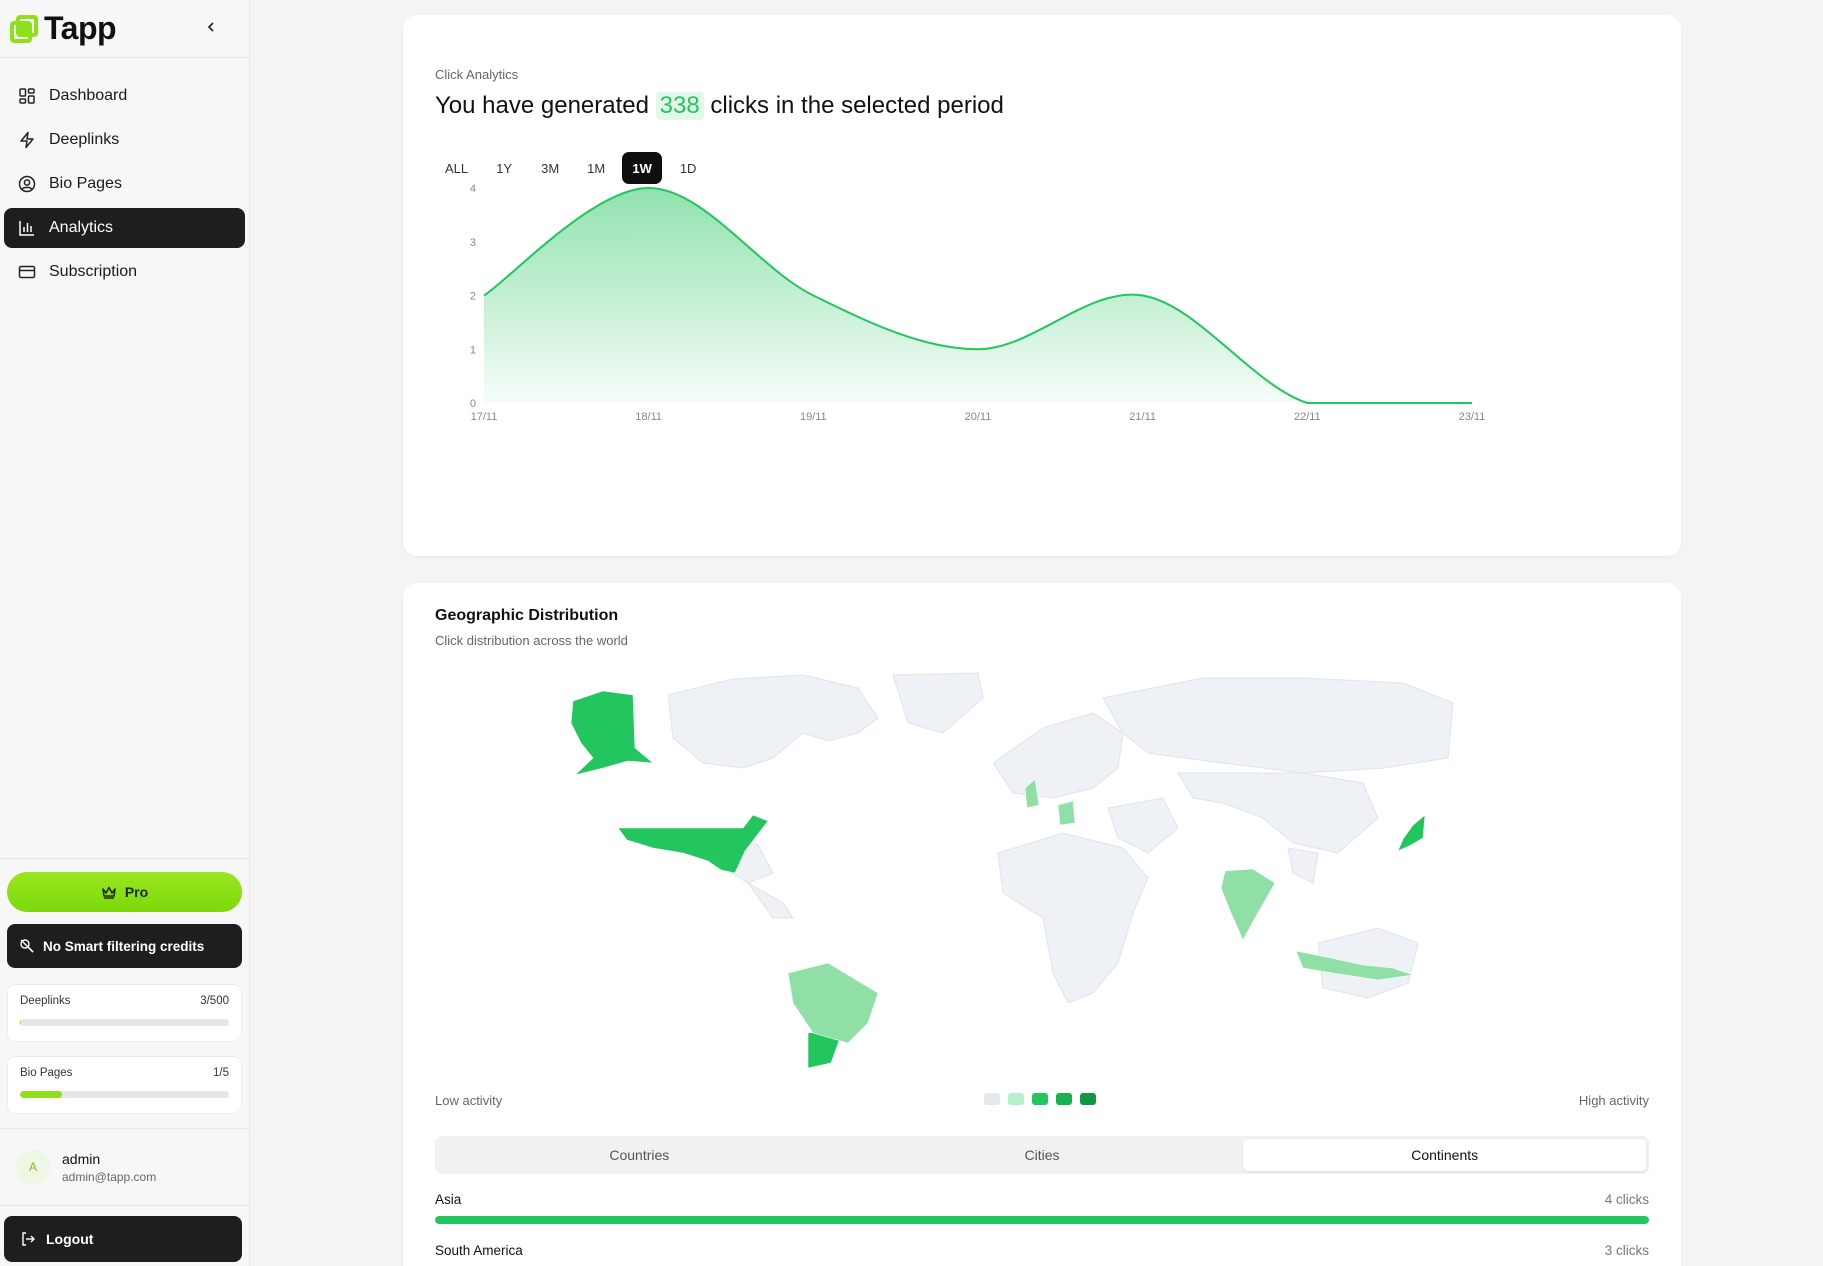  I want to click on region-bar, so click(1042, 1220).